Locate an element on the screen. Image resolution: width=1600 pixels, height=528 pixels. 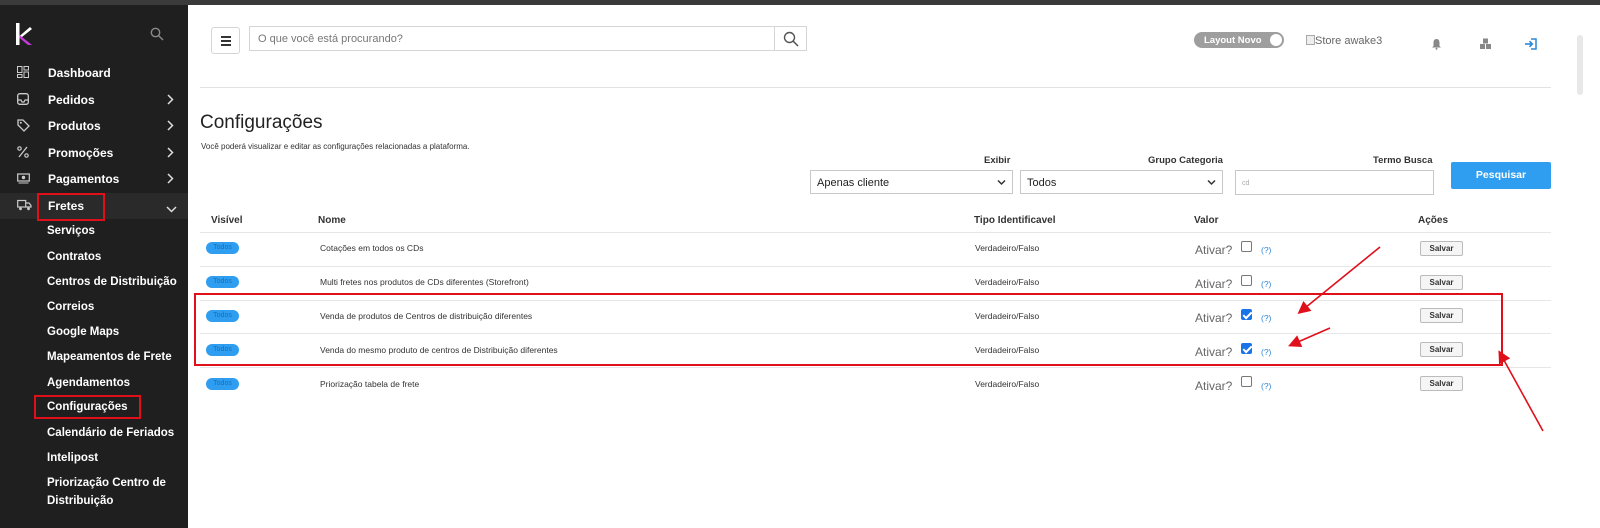
sidebar-item-pagamentos: Pagamentos is located at coordinates (94, 179).